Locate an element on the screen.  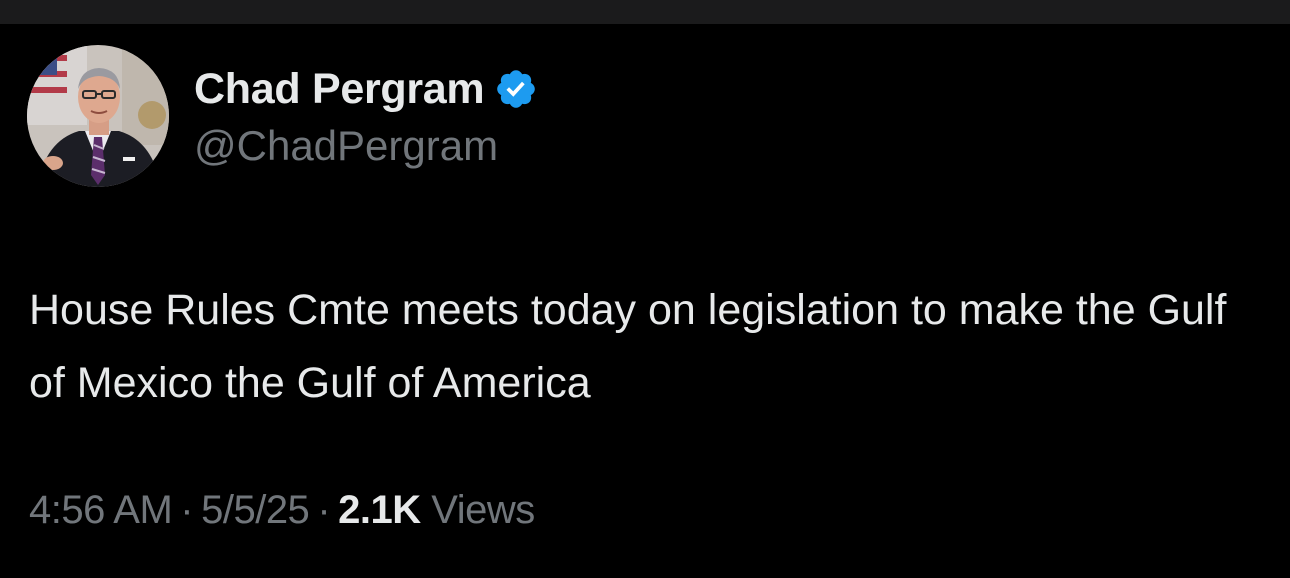
views-label: Views is located at coordinates (483, 510).